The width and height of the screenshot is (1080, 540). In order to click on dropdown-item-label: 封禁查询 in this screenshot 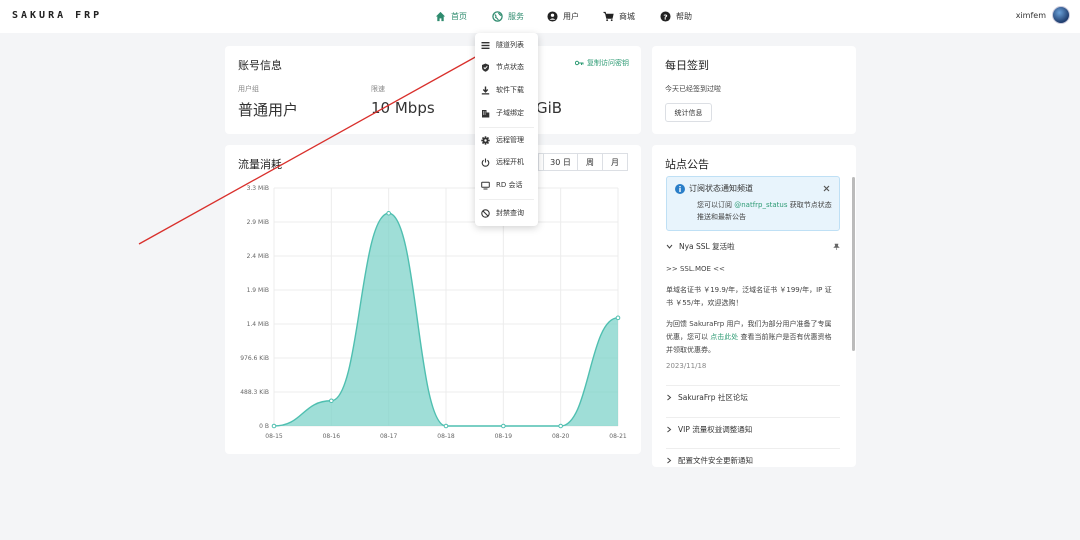, I will do `click(510, 213)`.